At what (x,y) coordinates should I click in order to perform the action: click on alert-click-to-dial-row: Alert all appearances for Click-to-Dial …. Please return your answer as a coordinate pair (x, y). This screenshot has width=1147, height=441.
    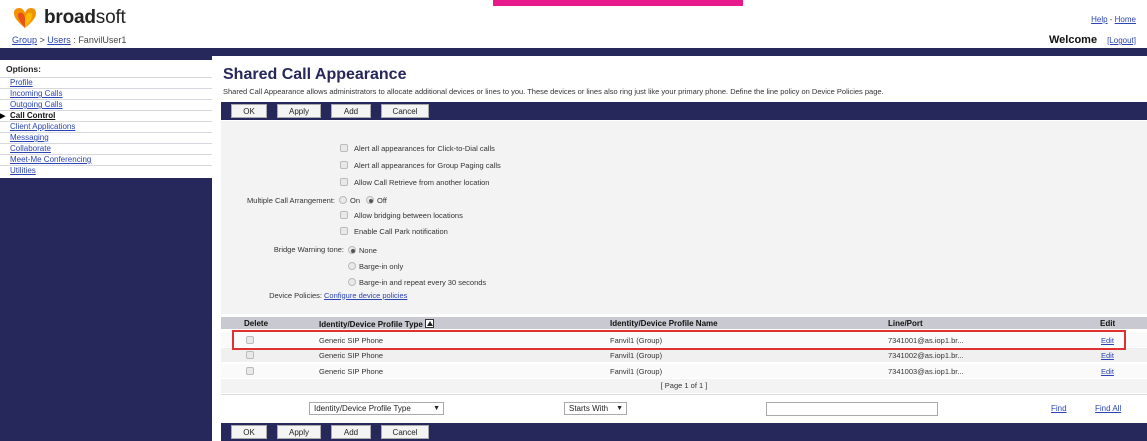
    Looking at the image, I should click on (417, 148).